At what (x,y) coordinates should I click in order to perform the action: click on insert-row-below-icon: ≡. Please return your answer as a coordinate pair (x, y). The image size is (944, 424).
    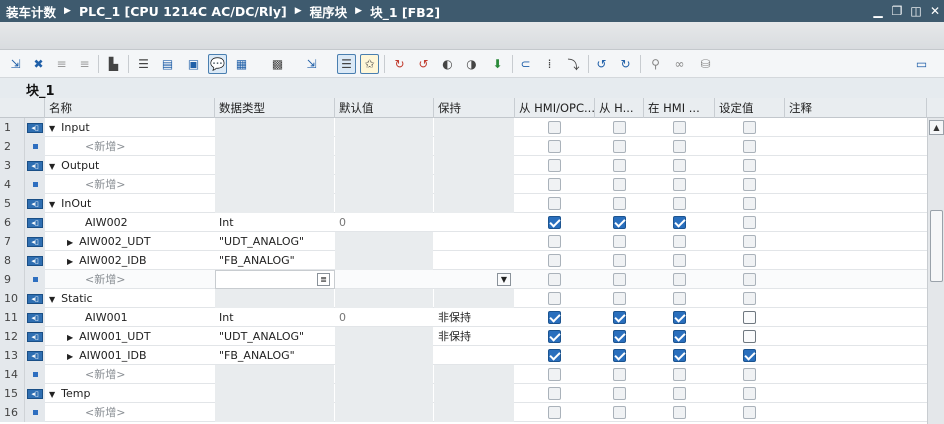
    Looking at the image, I should click on (84, 64).